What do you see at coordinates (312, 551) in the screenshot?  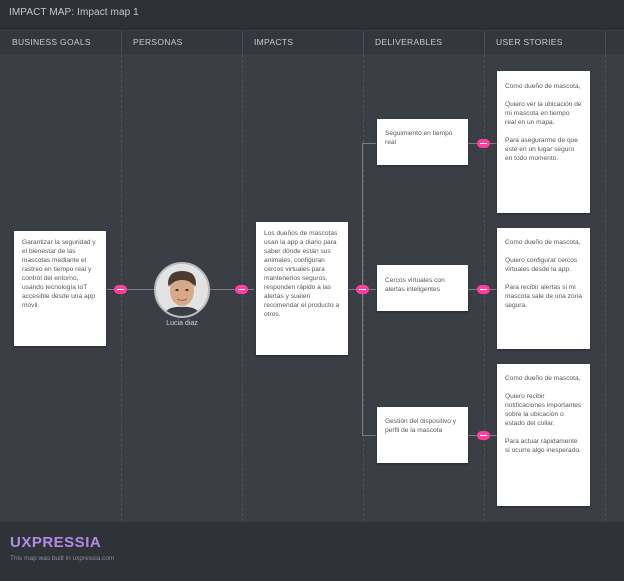 I see `footer-bar` at bounding box center [312, 551].